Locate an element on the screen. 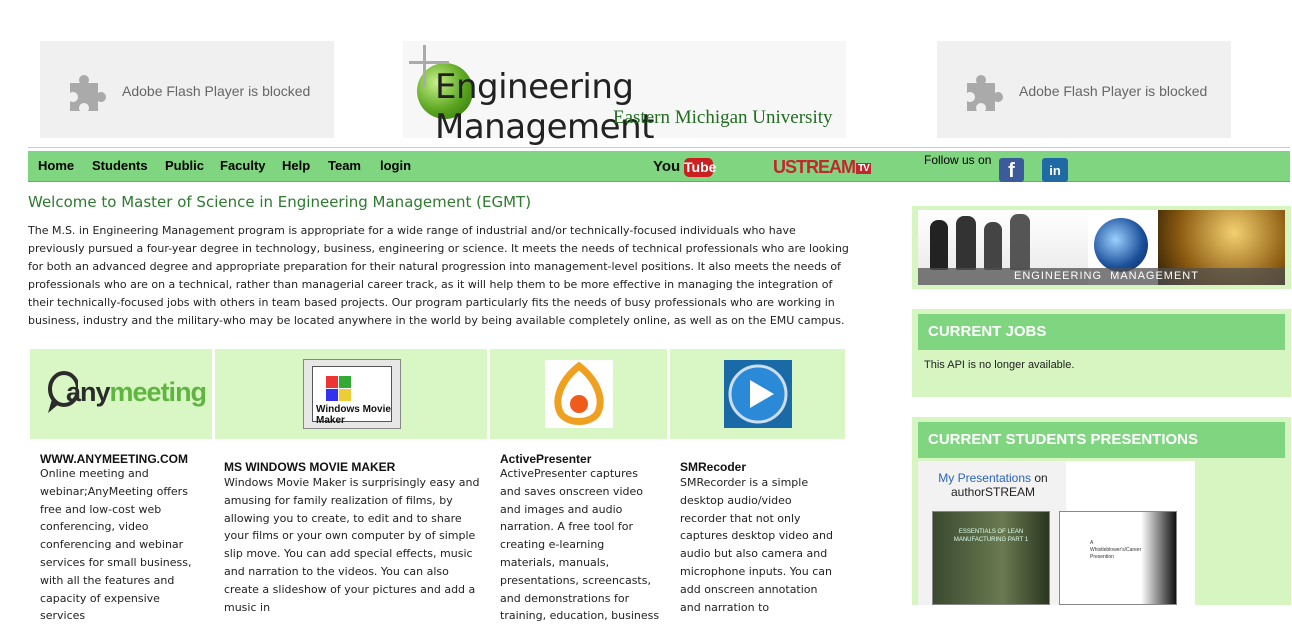 Image resolution: width=1292 pixels, height=625 pixels. nav-help: Help is located at coordinates (296, 165).